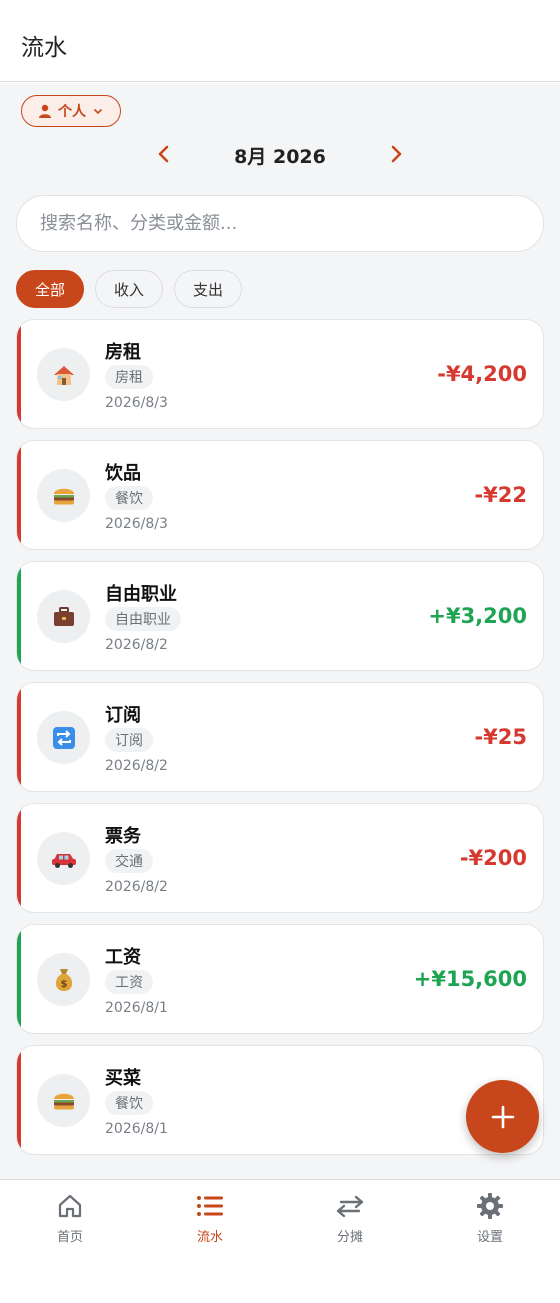 This screenshot has height=1303, width=560. What do you see at coordinates (493, 858) in the screenshot?
I see `transaction-amount: -¥200` at bounding box center [493, 858].